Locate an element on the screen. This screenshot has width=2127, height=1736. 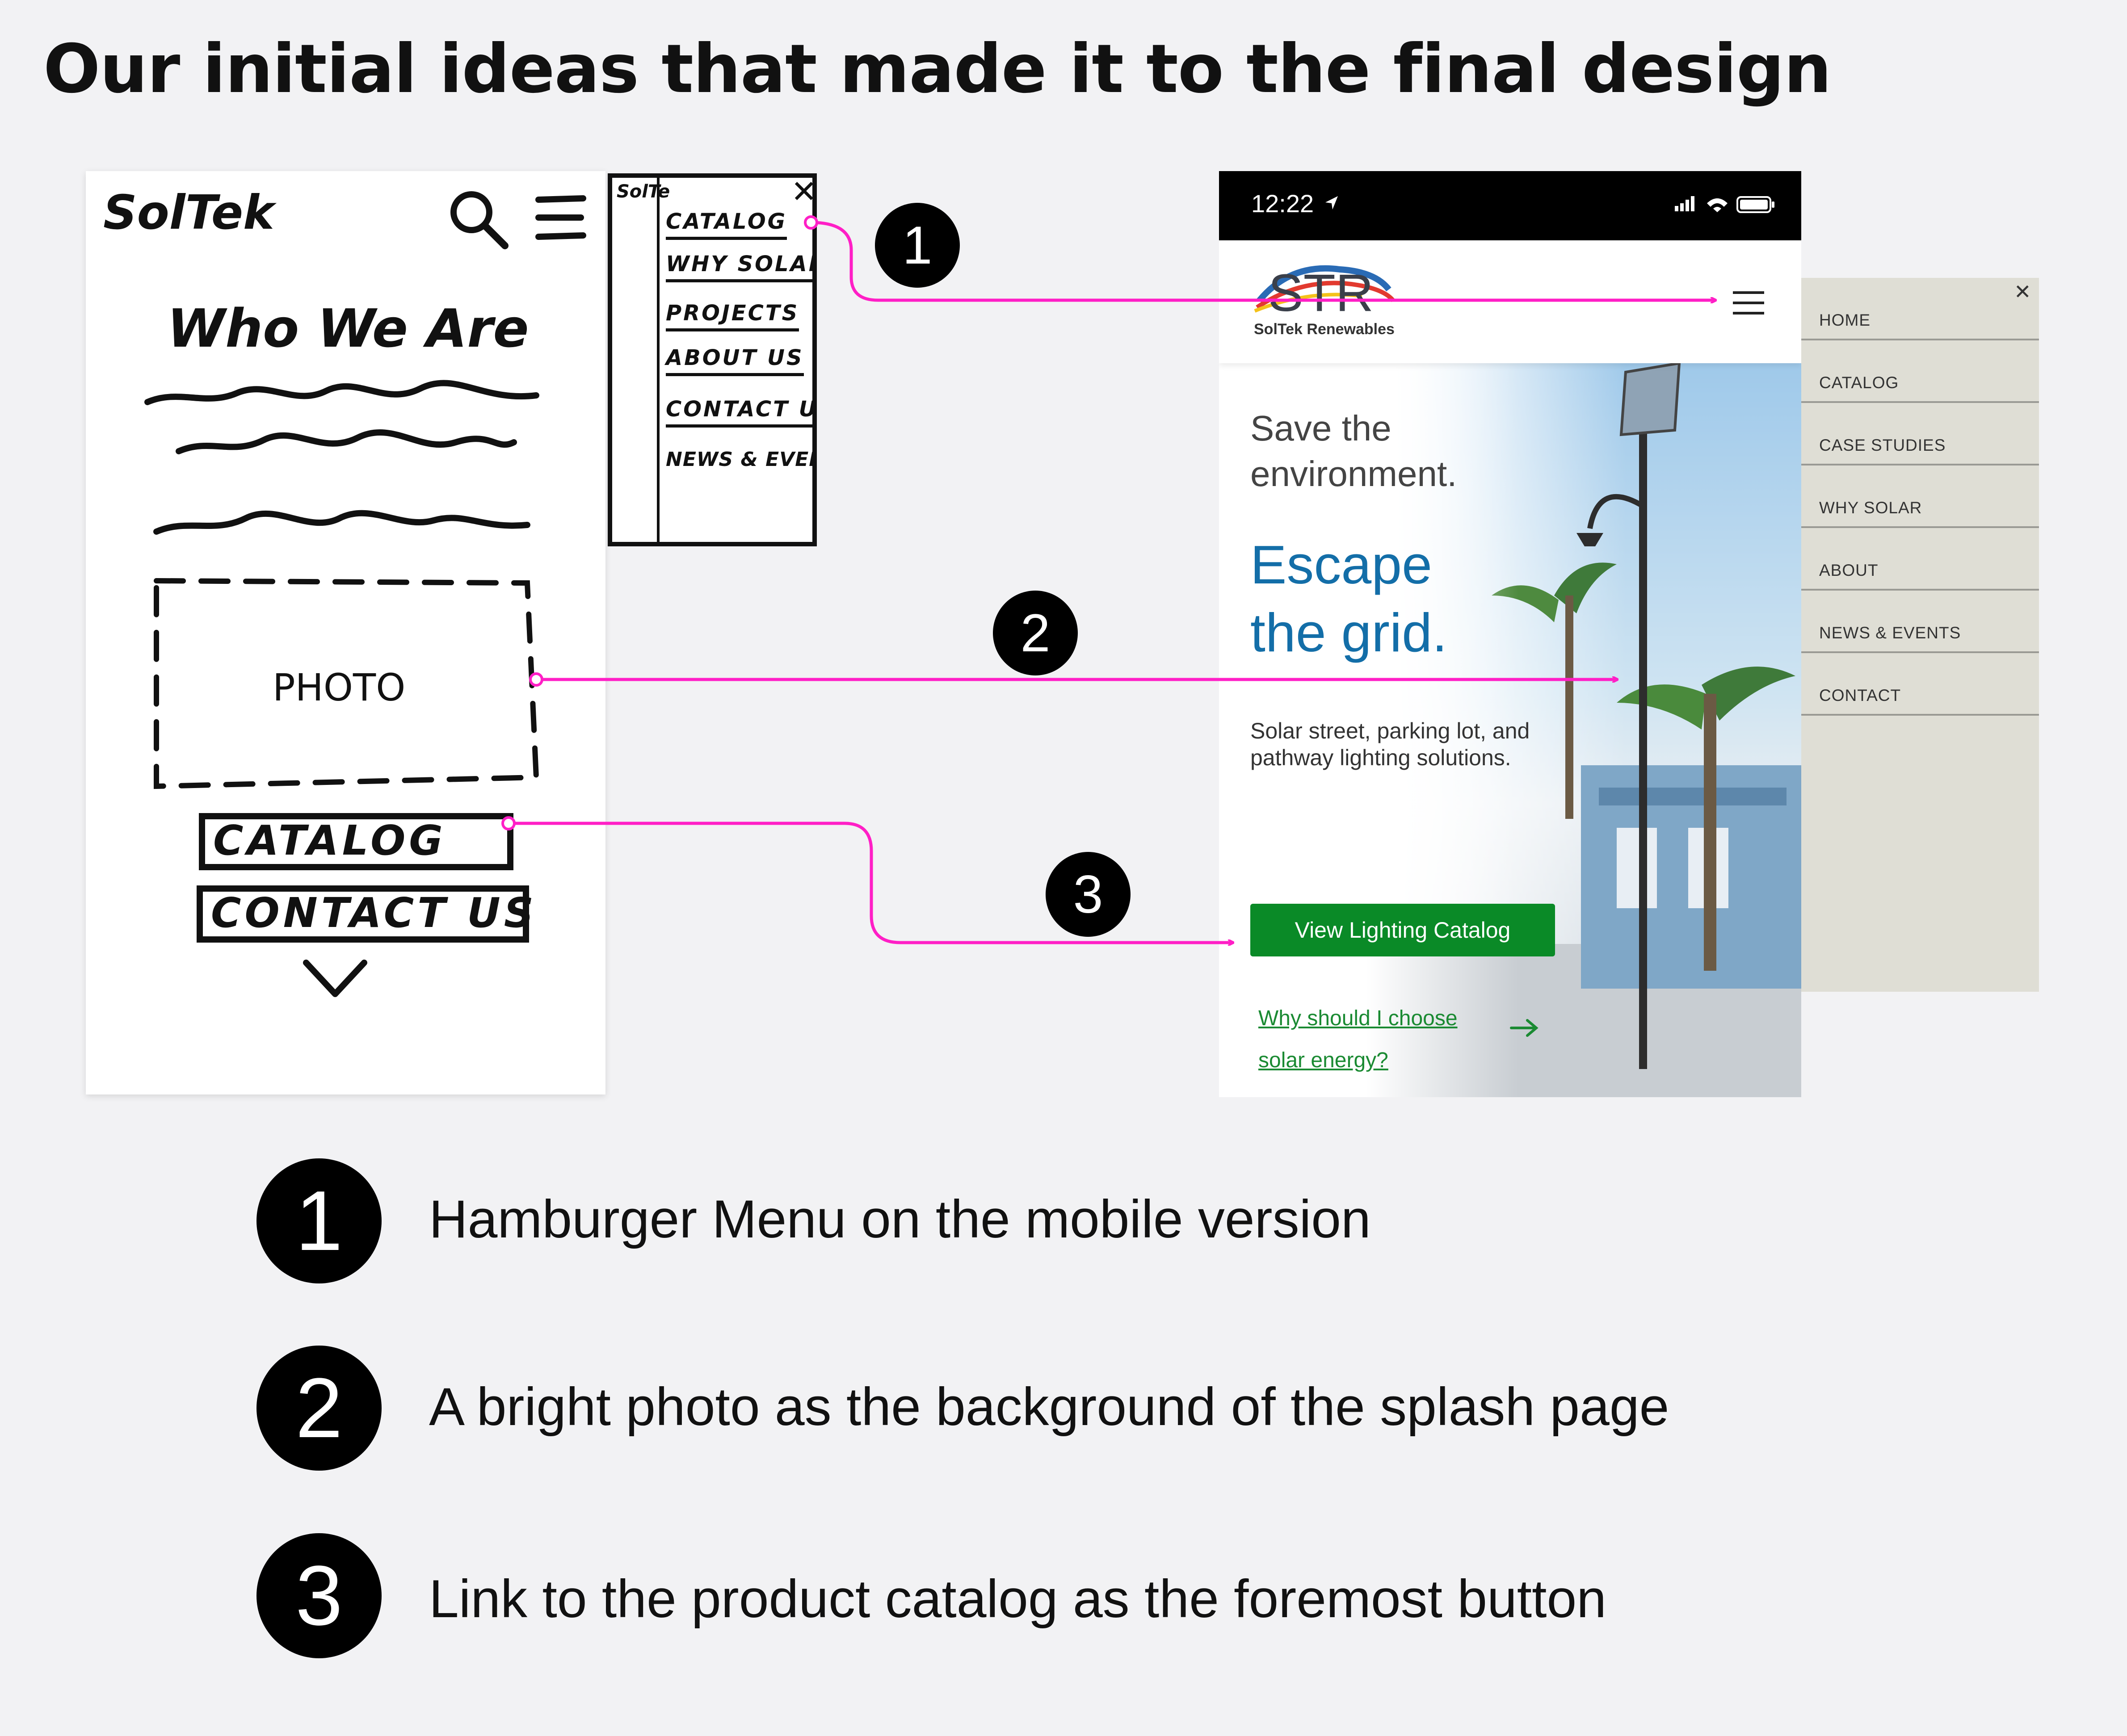
legend-text-1: Hamburger Menu on the mobile version is located at coordinates (900, 1219).